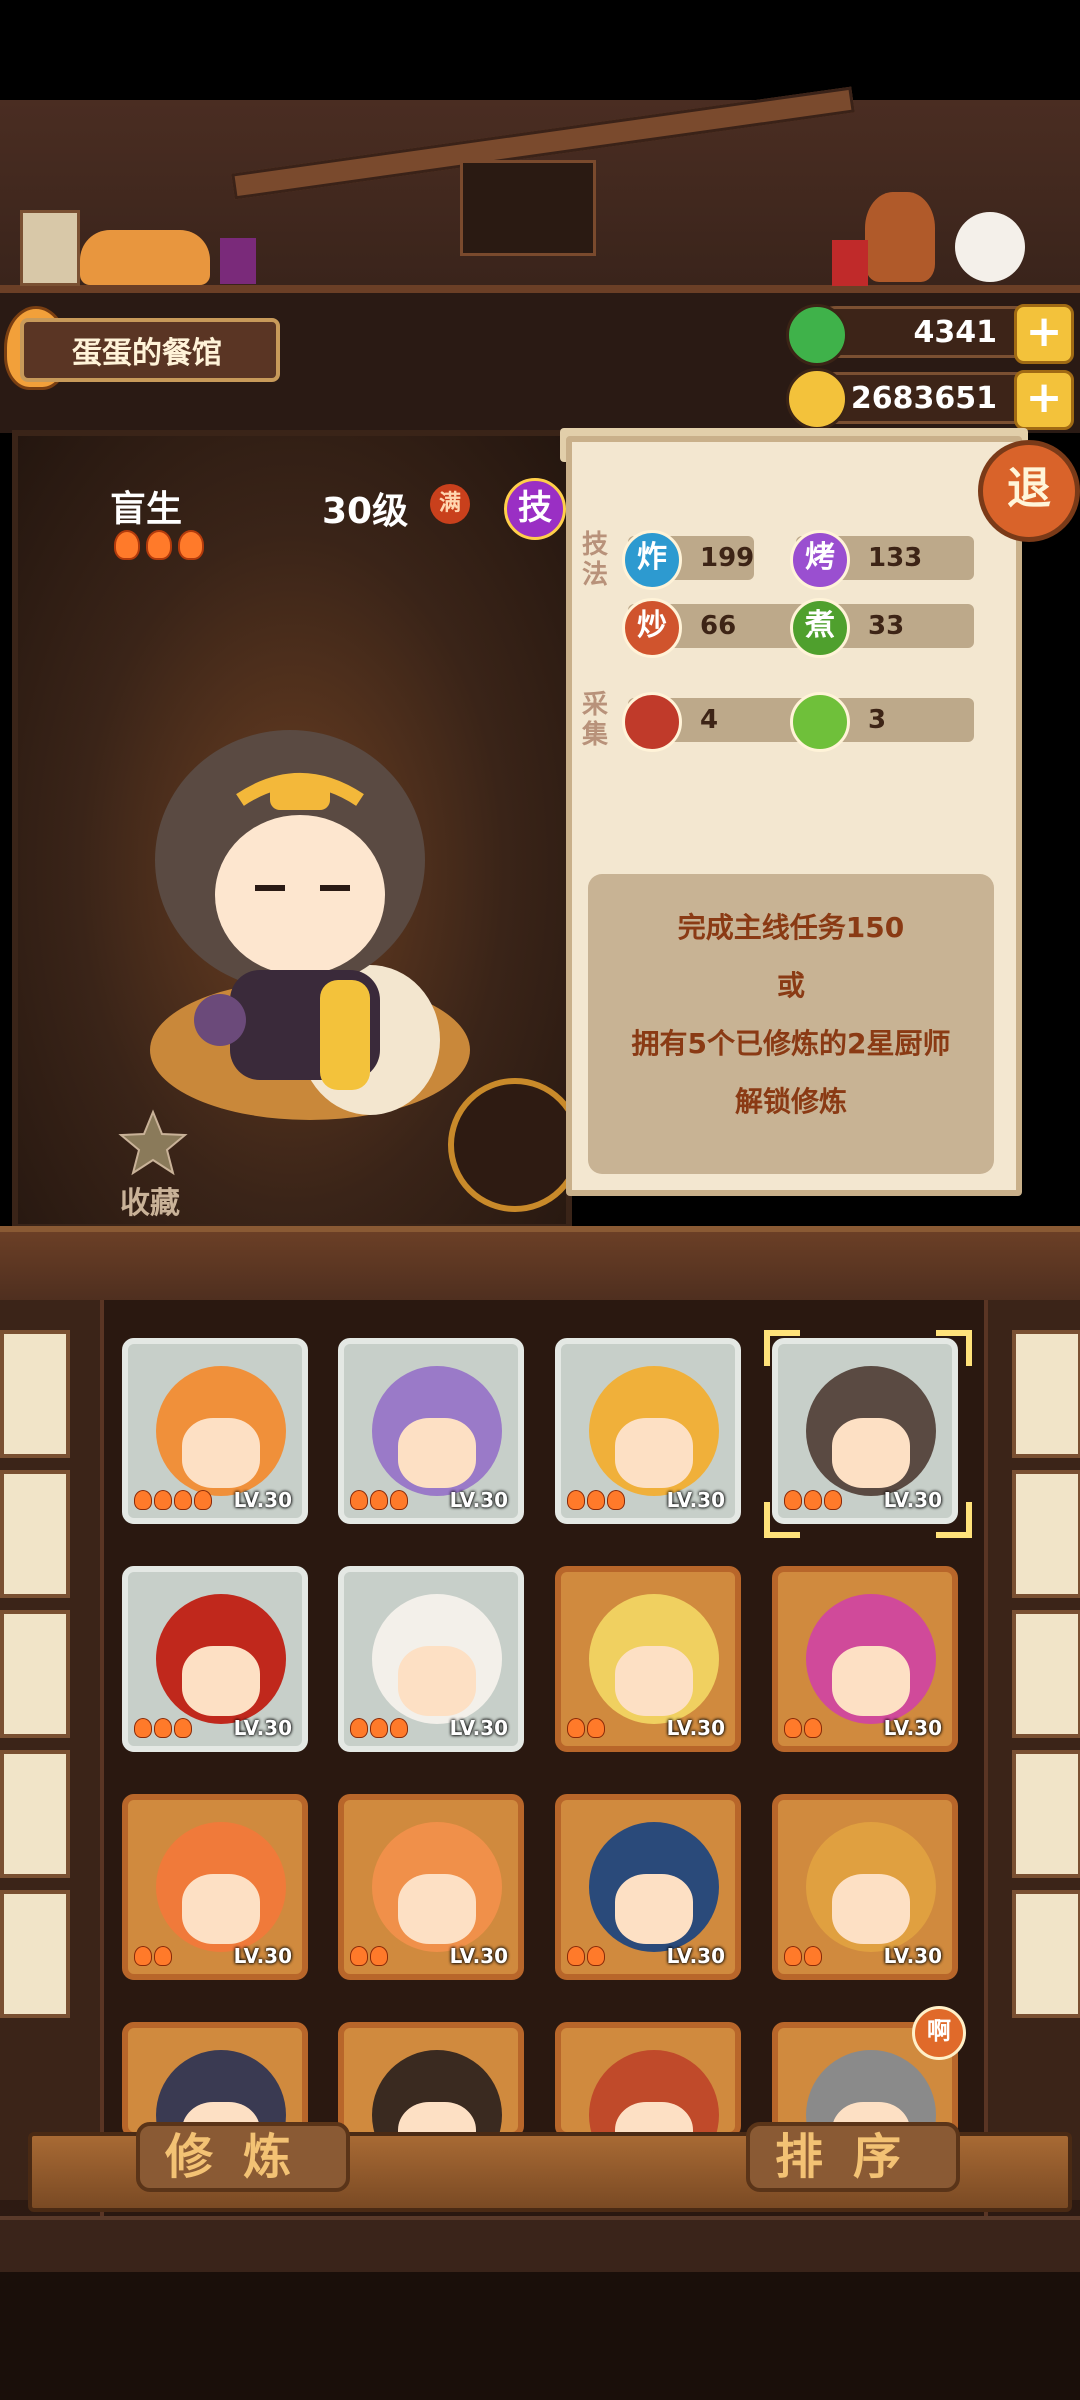 This screenshot has height=2400, width=1080. Describe the element at coordinates (850, 263) in the screenshot. I see `red-jar-icon` at that location.